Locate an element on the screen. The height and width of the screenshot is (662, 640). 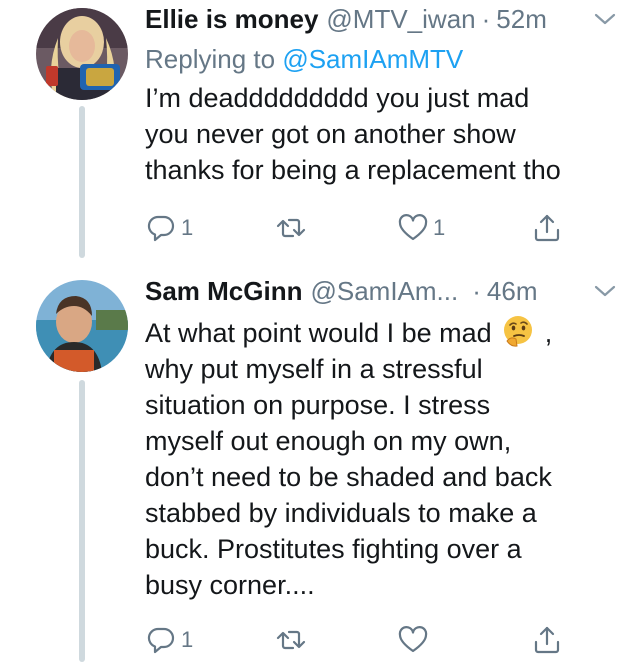
display-name: Ellie is money is located at coordinates (231, 19).